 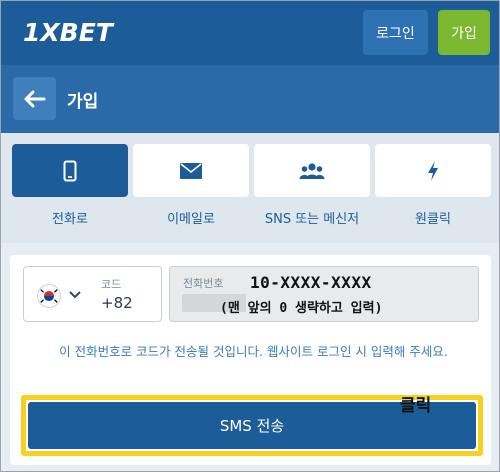 I want to click on brand-logo: 1XBET, so click(x=76, y=32).